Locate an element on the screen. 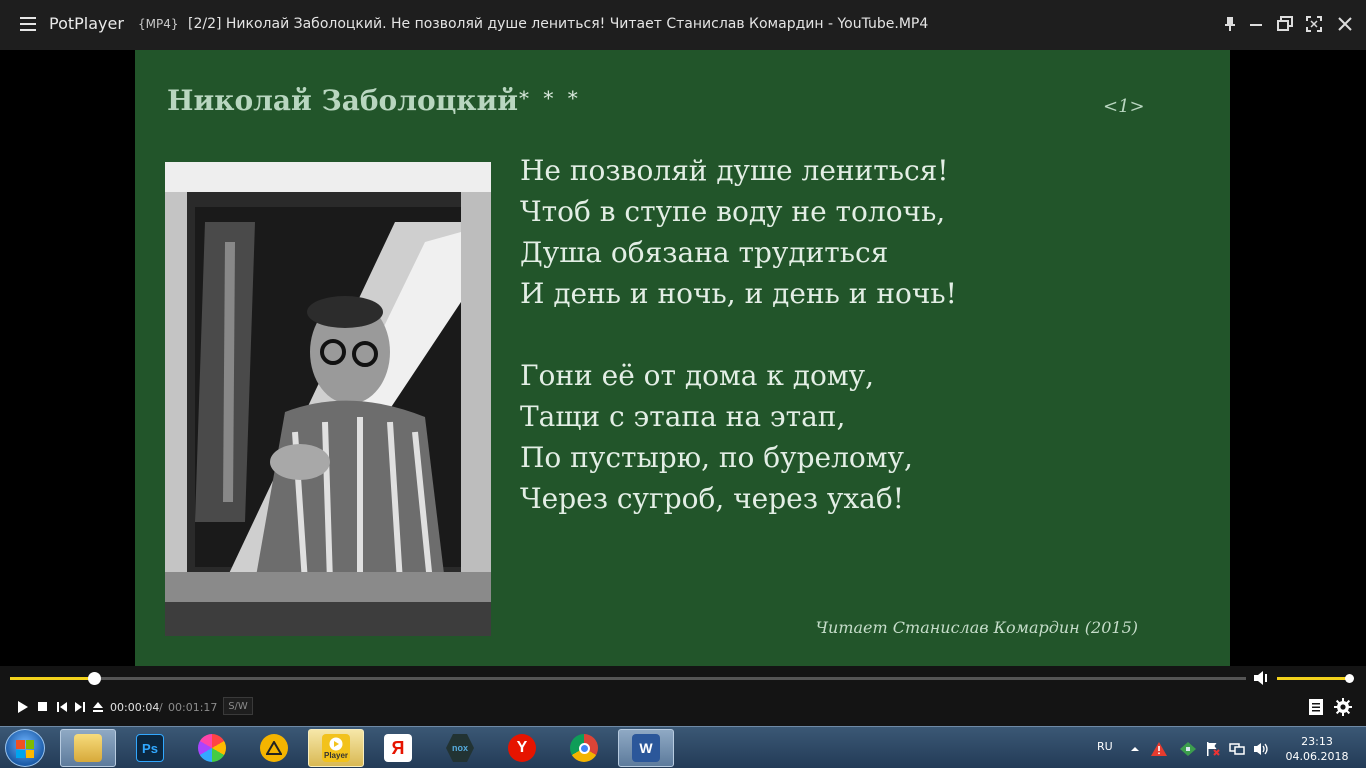 The width and height of the screenshot is (1366, 768). start-button is located at coordinates (25, 748).